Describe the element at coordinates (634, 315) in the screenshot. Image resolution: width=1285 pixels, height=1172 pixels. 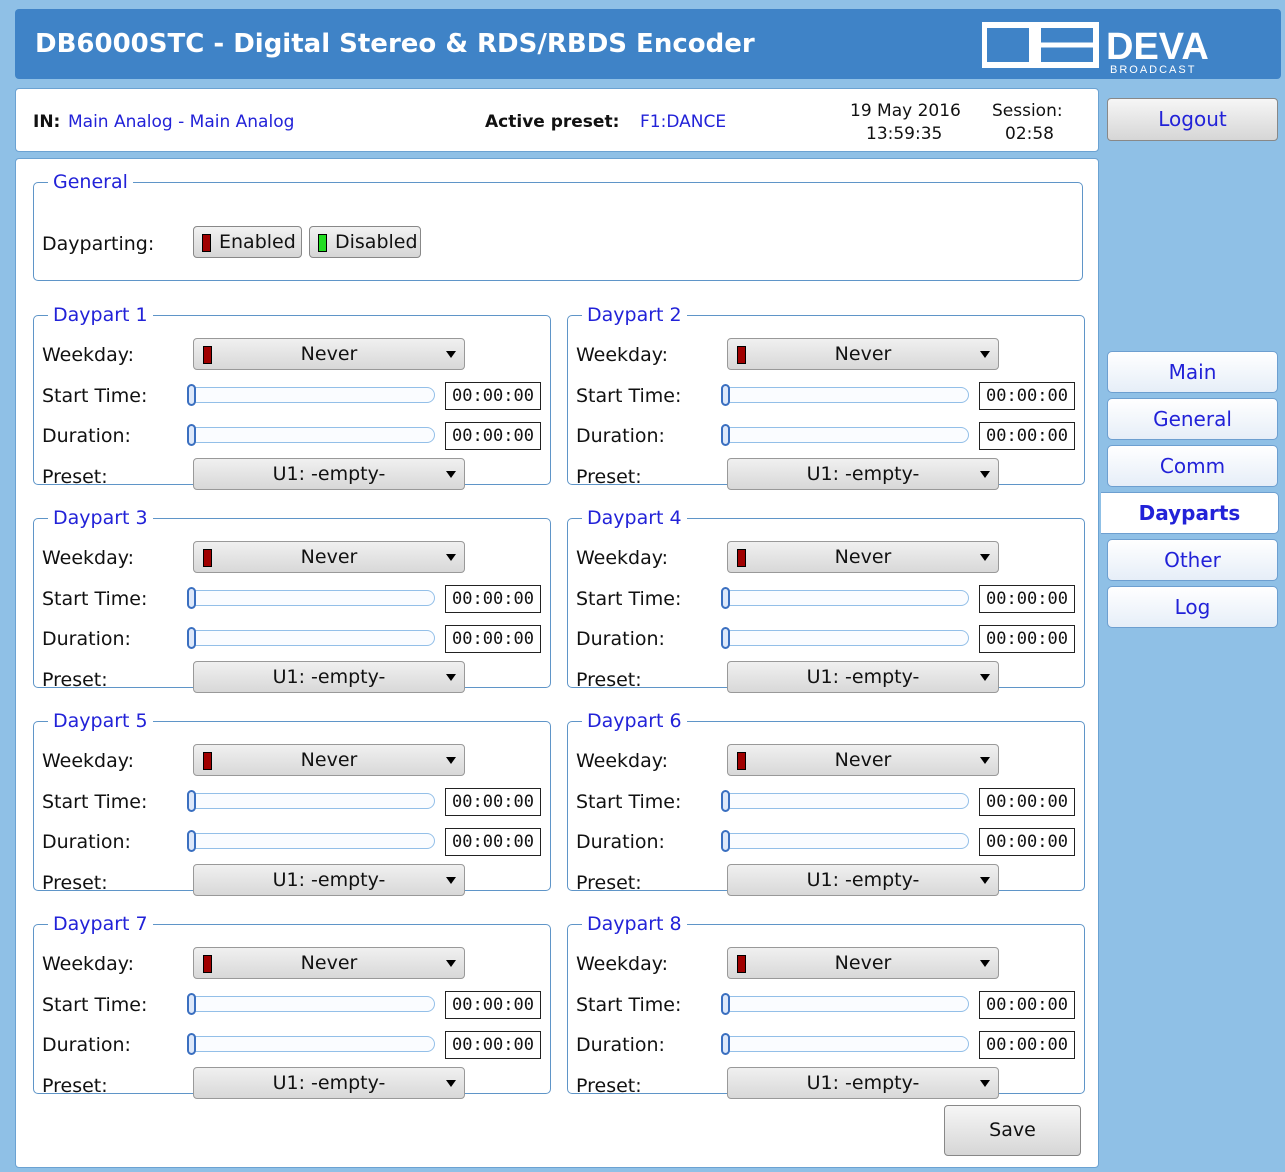
I see `daypart-legend: Daypart 2` at that location.